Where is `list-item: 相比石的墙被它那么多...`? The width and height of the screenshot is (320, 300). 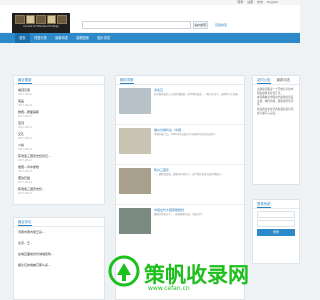 list-item: 相比石的墙被它那么多... is located at coordinates (59, 265).